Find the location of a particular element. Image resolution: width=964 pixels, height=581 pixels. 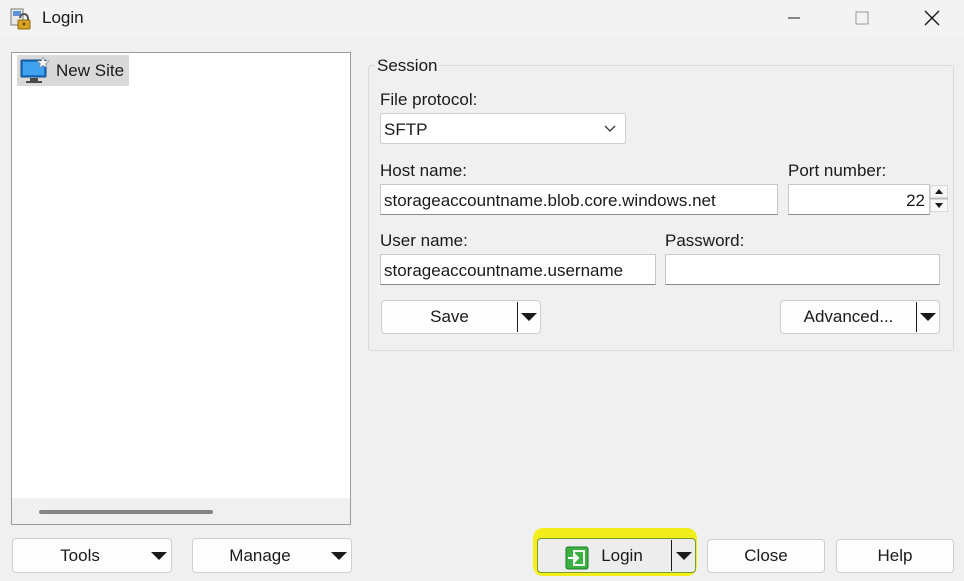

close-button: Close is located at coordinates (766, 556).